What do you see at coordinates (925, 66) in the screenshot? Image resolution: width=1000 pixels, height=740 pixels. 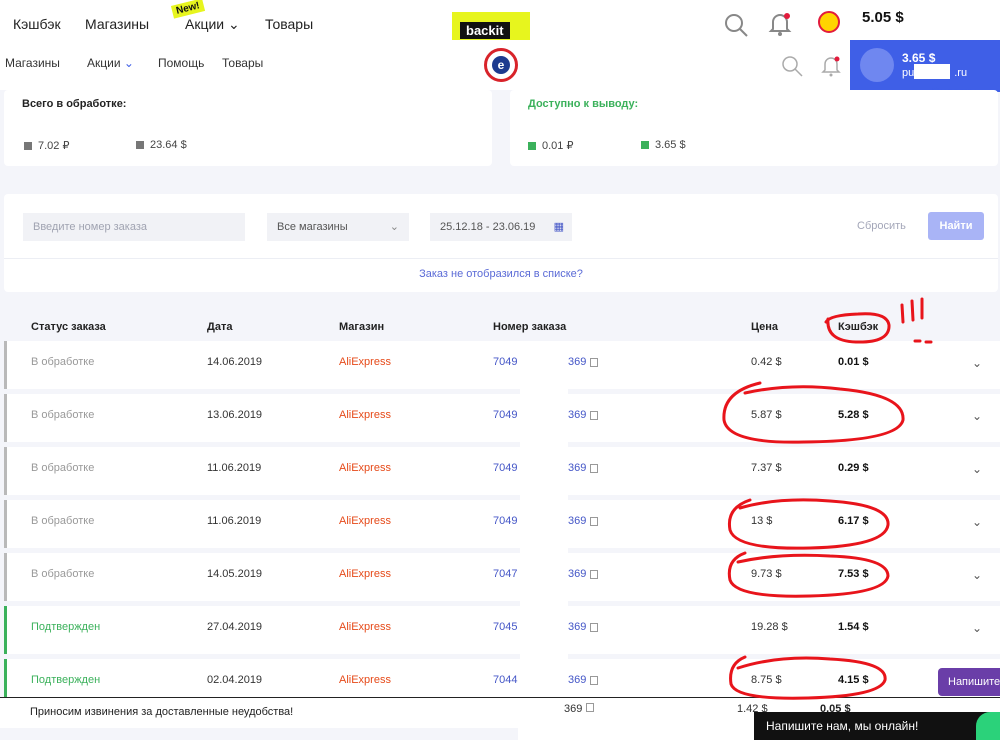 I see `account-panel: 3.65 $ pu .ru` at bounding box center [925, 66].